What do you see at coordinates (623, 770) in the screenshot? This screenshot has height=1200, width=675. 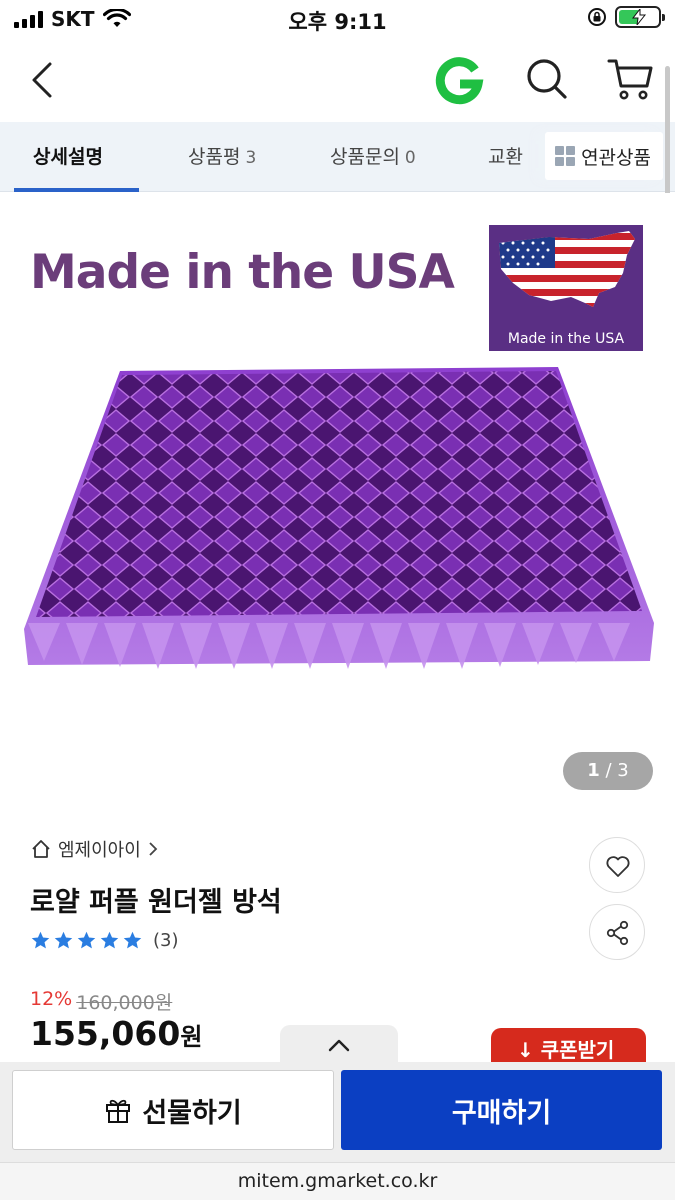 I see `pager-total: 3` at bounding box center [623, 770].